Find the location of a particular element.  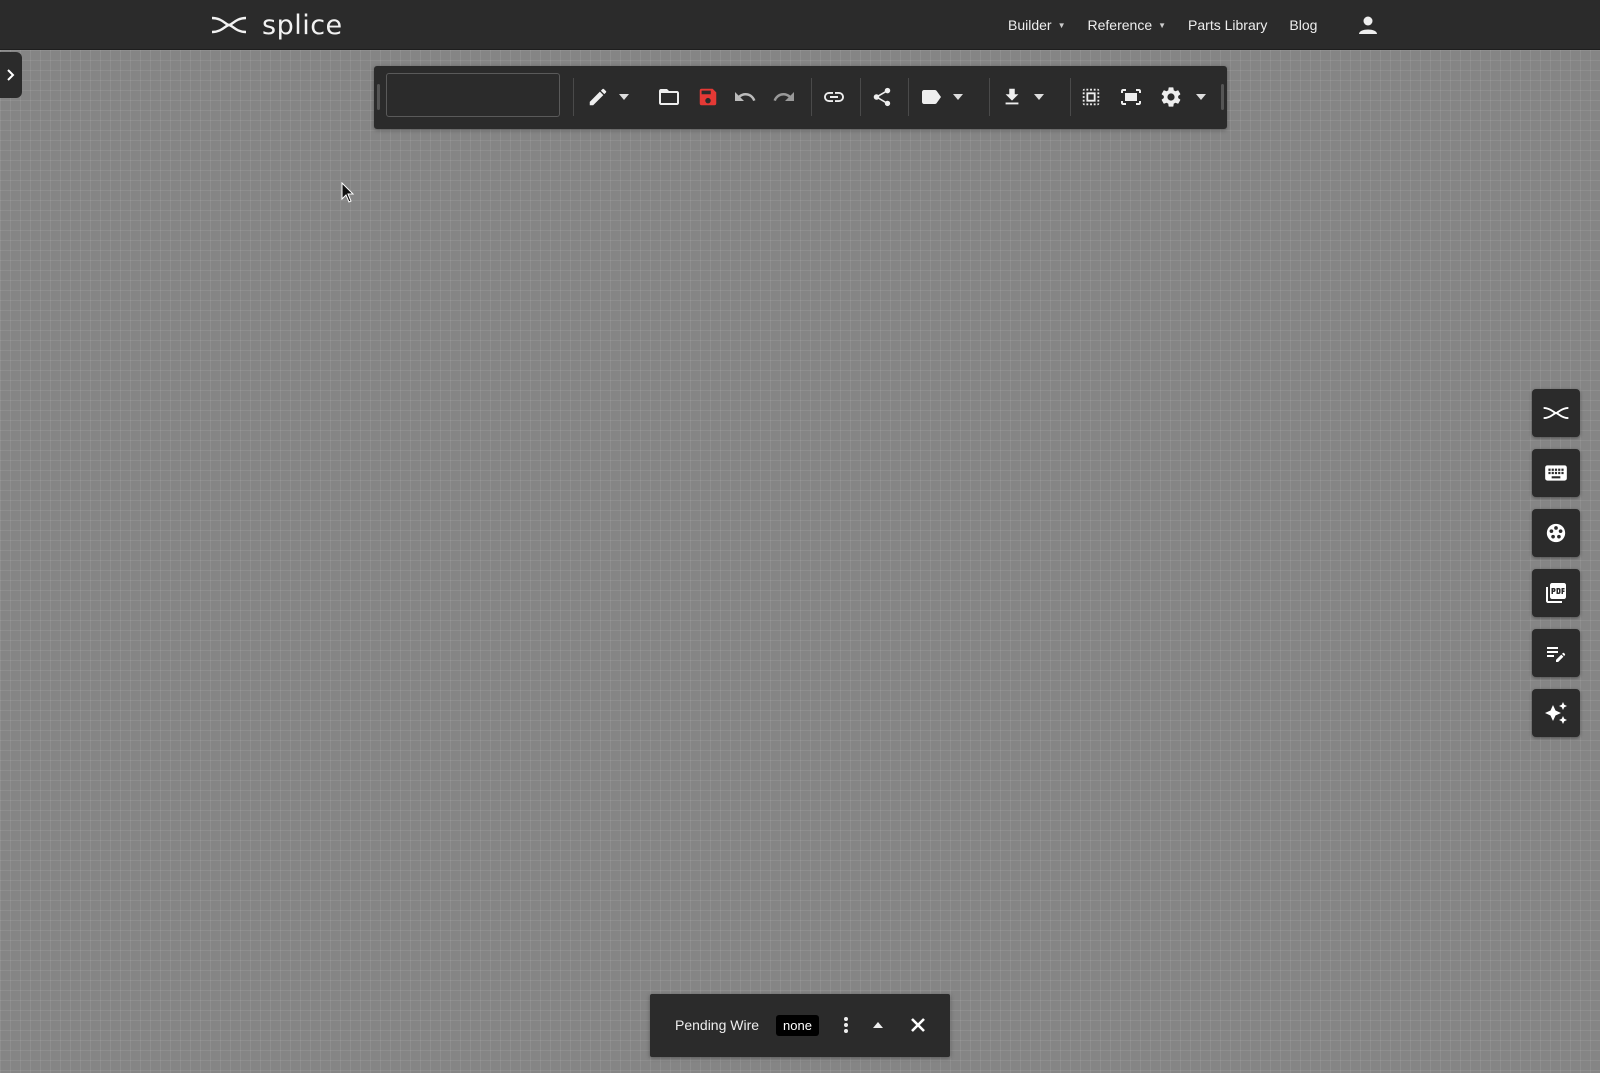

more-vert-icon is located at coordinates (846, 1025).